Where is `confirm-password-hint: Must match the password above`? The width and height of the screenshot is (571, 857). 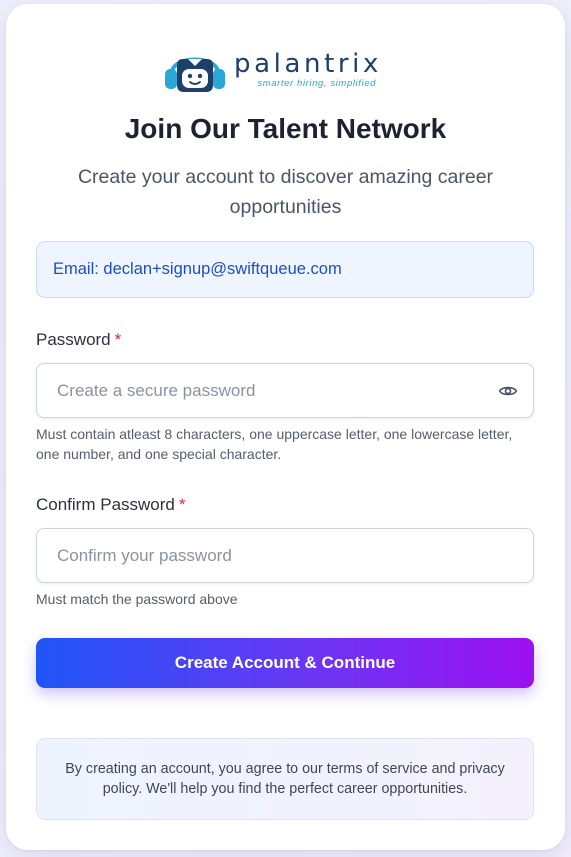 confirm-password-hint: Must match the password above is located at coordinates (137, 599).